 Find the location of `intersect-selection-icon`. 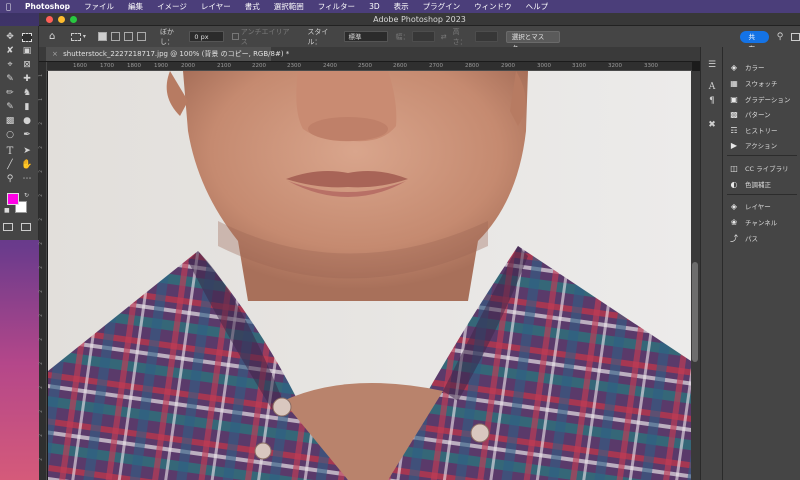

intersect-selection-icon is located at coordinates (141, 36).